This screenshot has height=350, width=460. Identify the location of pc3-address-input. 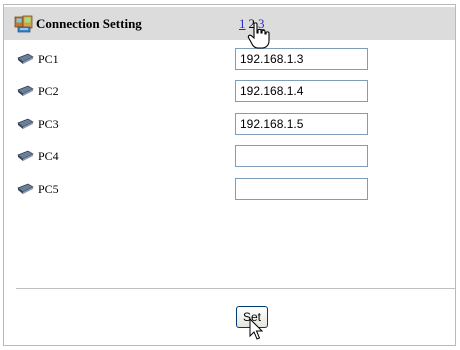
(301, 124).